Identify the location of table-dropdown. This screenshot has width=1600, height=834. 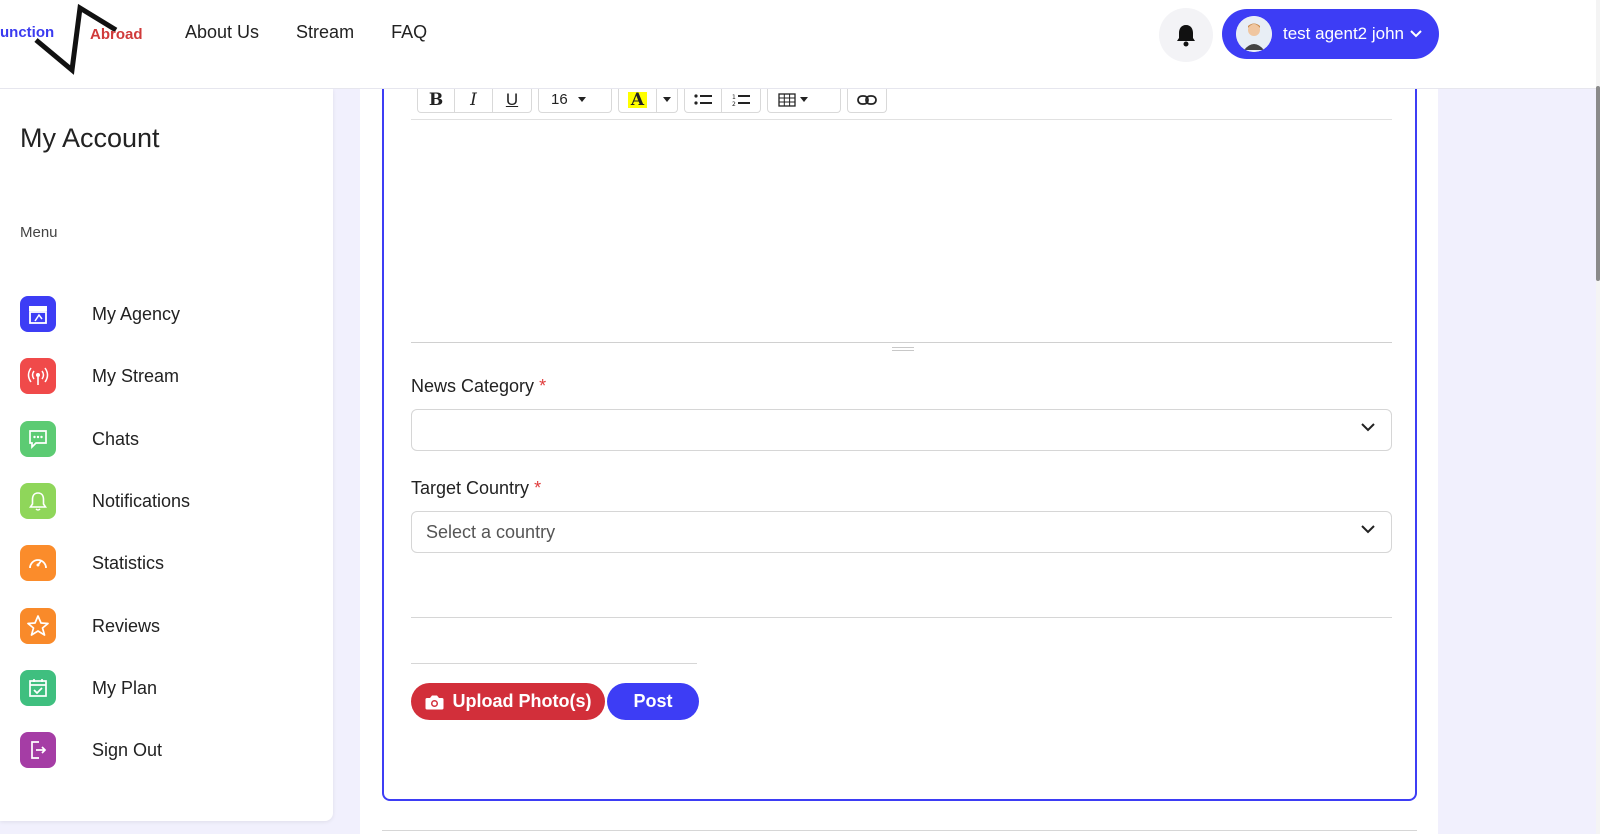
(804, 99).